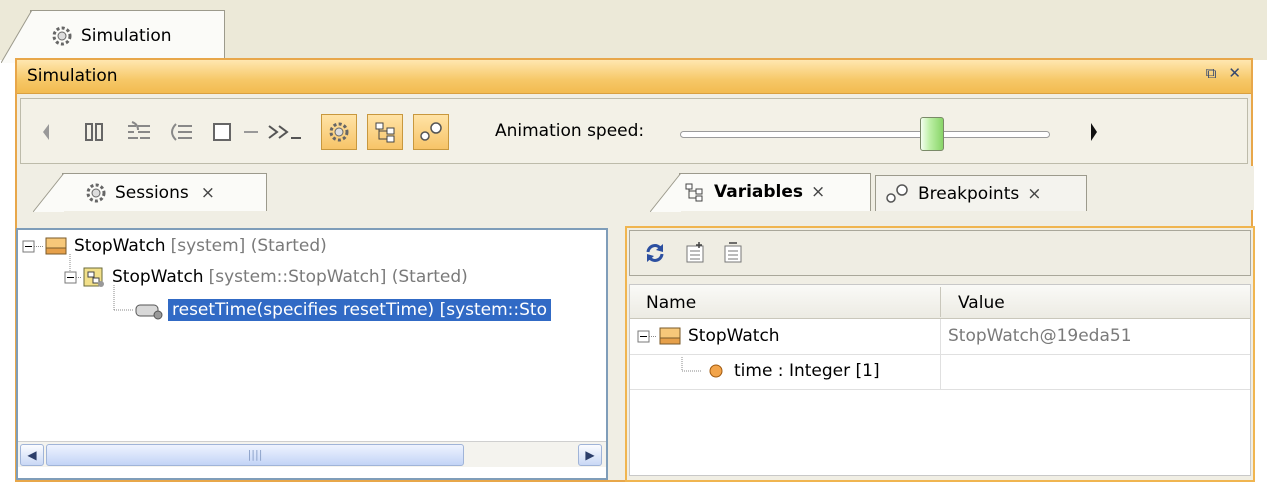  I want to click on variables-tab-strip: Variables × Breakpoints ×, so click(940, 189).